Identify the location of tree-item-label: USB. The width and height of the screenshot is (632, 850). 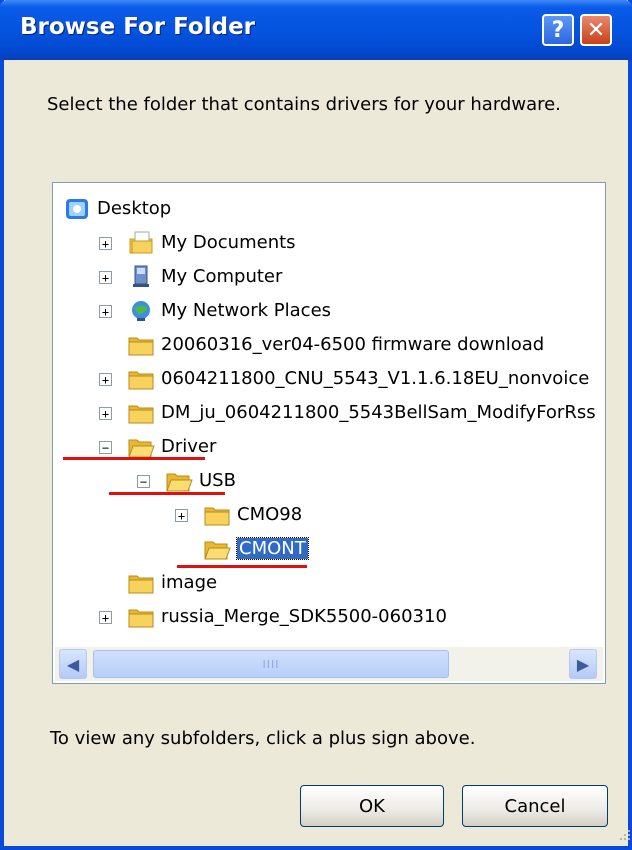
(217, 480).